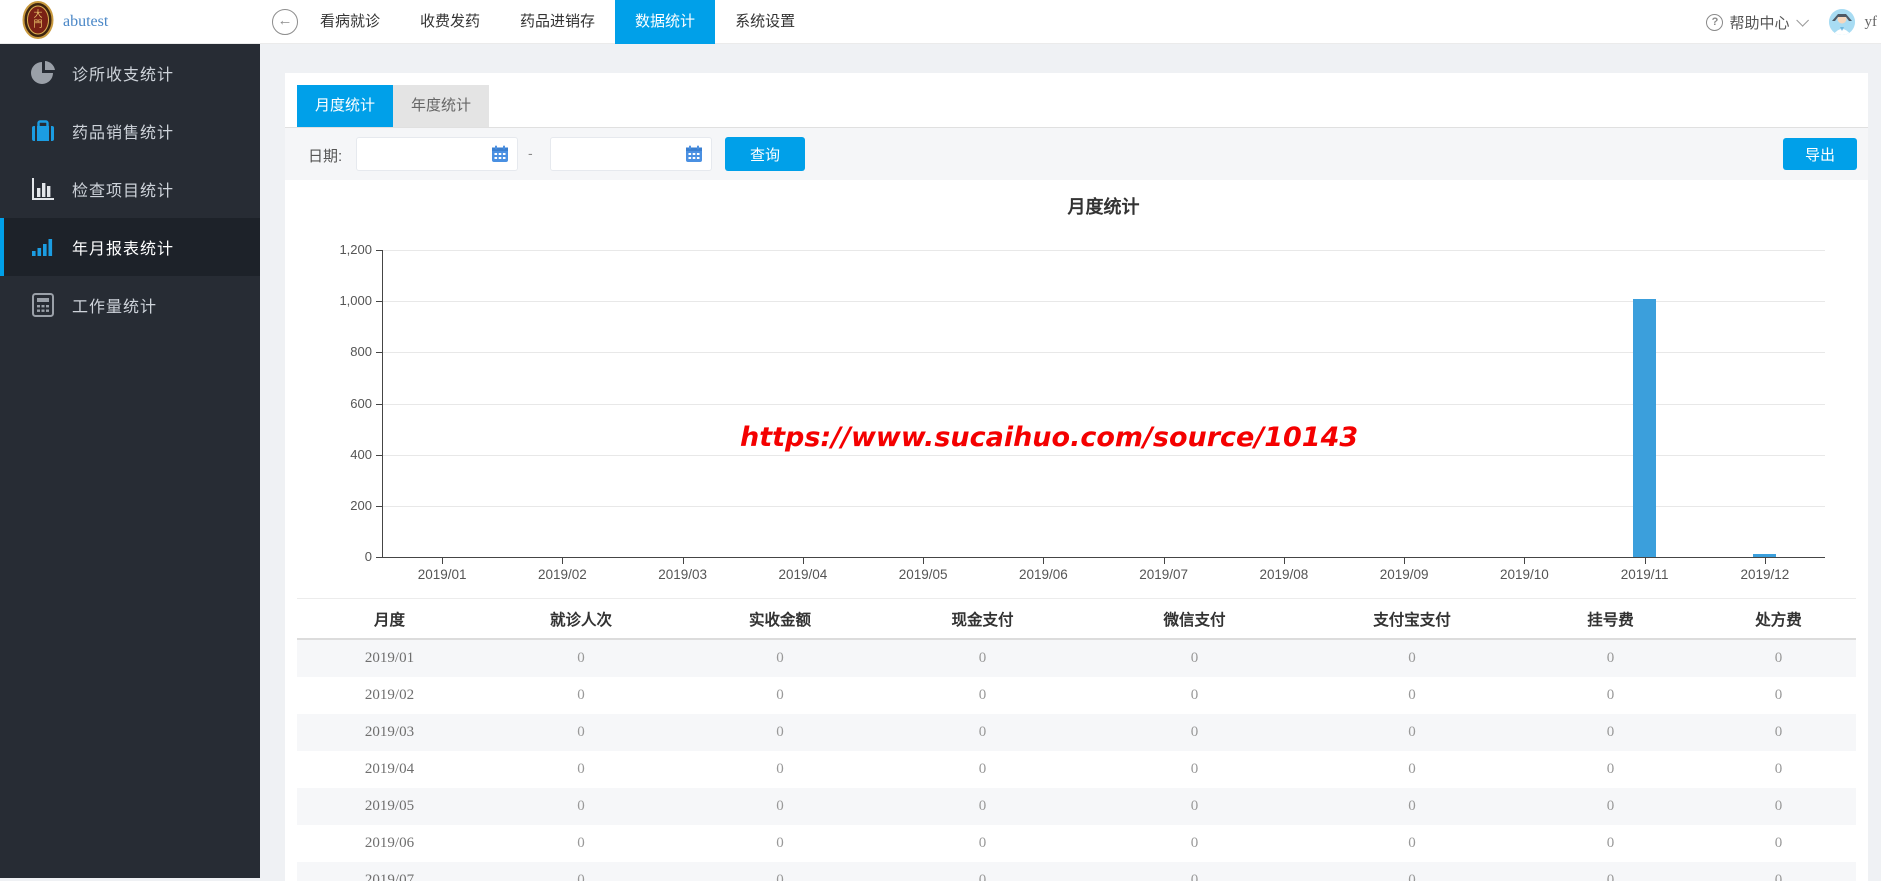  Describe the element at coordinates (43, 247) in the screenshot. I see `signal-bars-icon` at that location.